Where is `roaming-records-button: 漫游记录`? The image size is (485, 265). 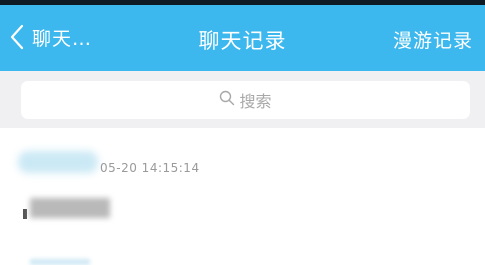
roaming-records-button: 漫游记录 is located at coordinates (433, 39).